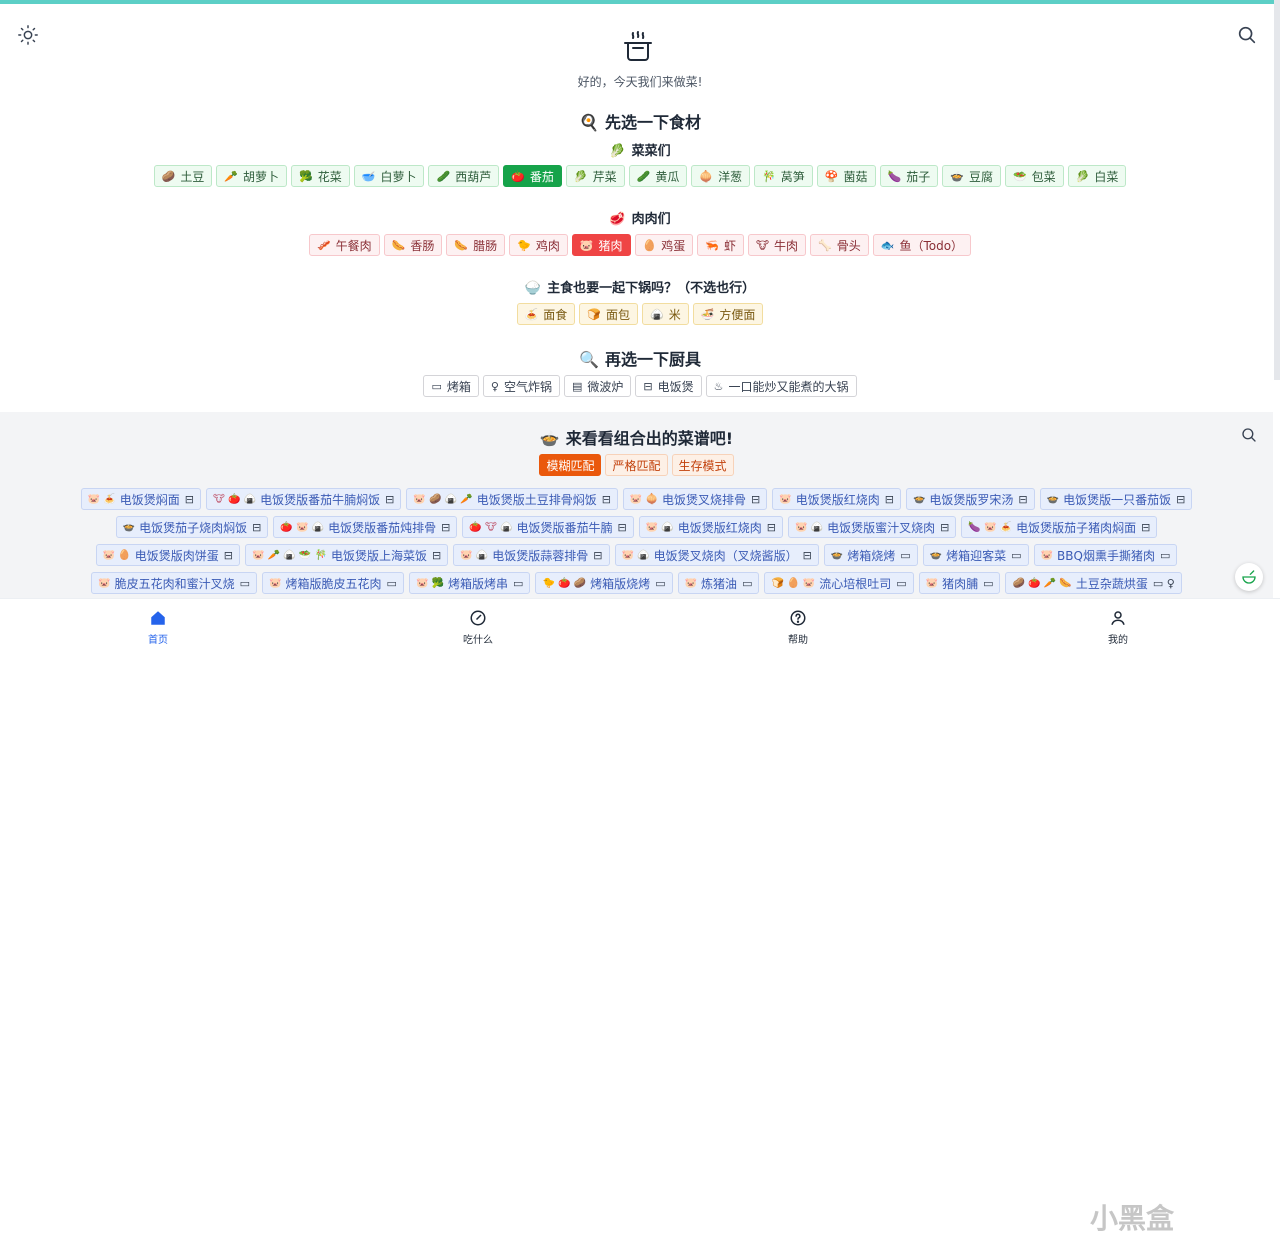 Image resolution: width=1280 pixels, height=1237 pixels. I want to click on staple-tag: 🍞 面包, so click(608, 314).